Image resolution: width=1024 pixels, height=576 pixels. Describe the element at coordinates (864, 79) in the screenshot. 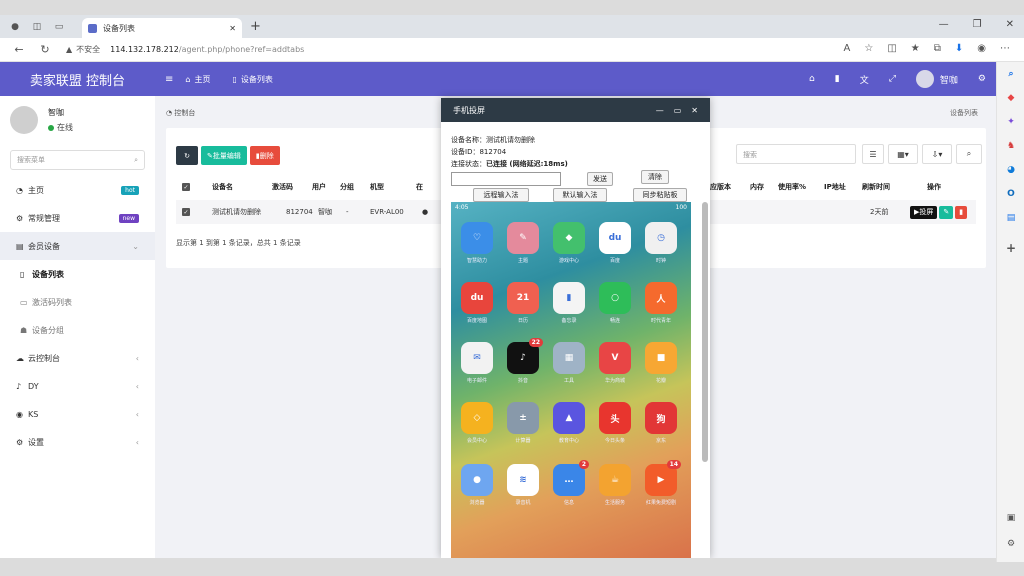

I see `language-icon: 文` at that location.